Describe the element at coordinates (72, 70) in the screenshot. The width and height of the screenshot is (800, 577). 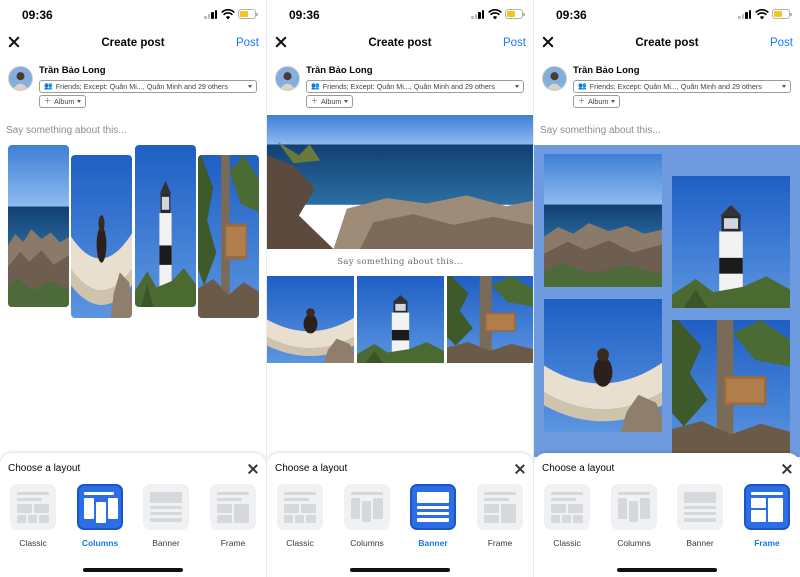
I see `author-name: Trần Bảo Long` at that location.